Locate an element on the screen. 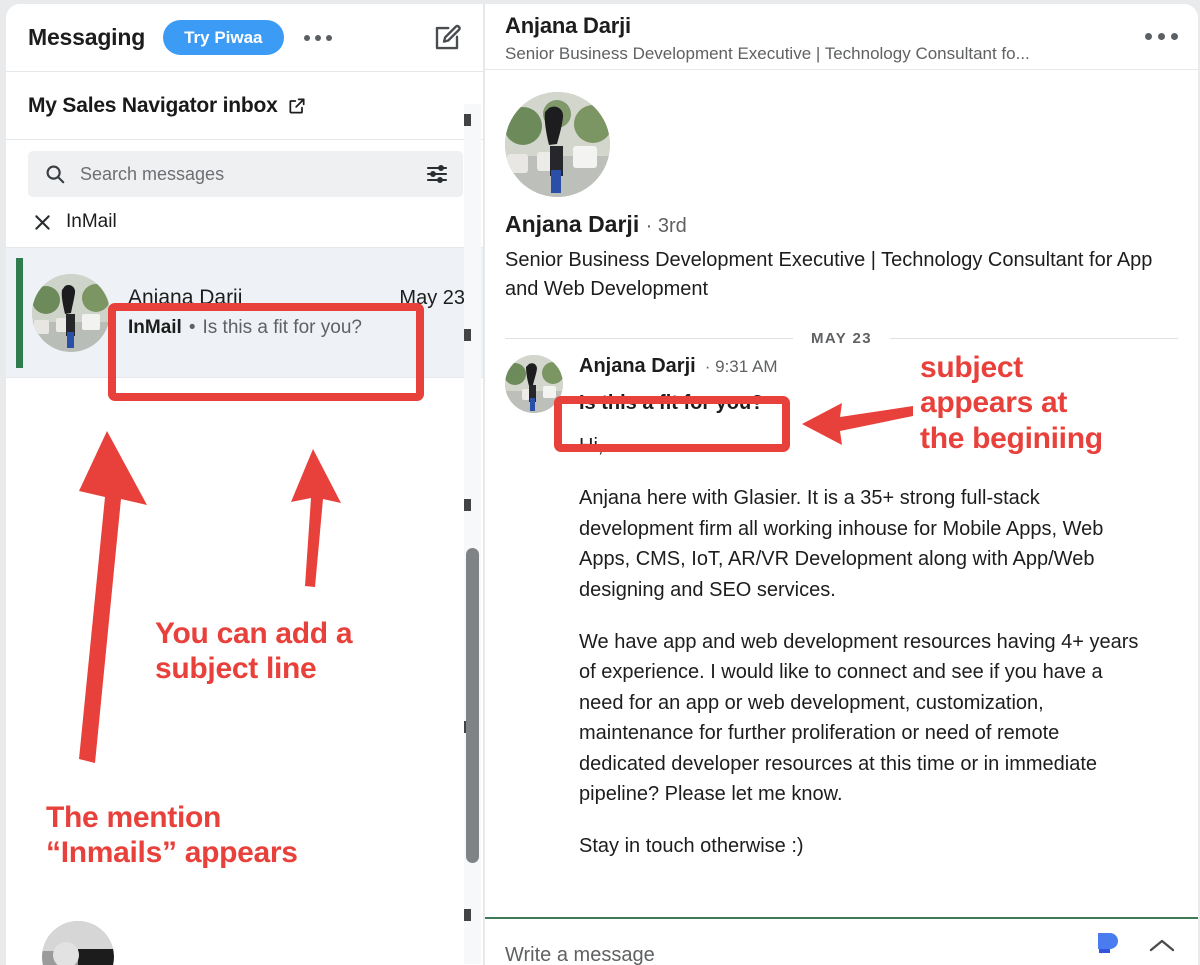  header-contact-name: Anjana Darji is located at coordinates (568, 25).